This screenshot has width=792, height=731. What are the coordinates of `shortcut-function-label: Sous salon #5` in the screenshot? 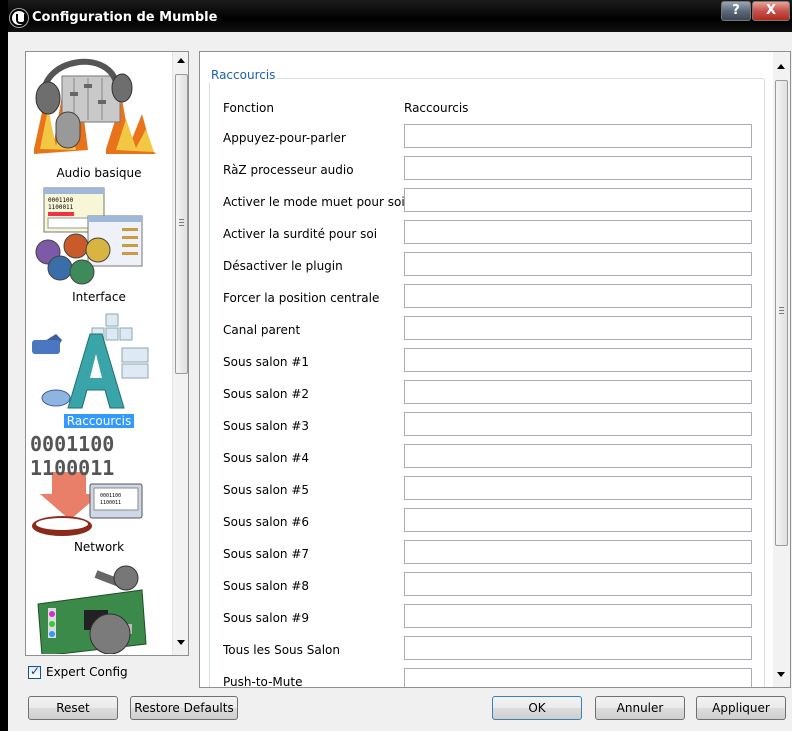 It's located at (266, 490).